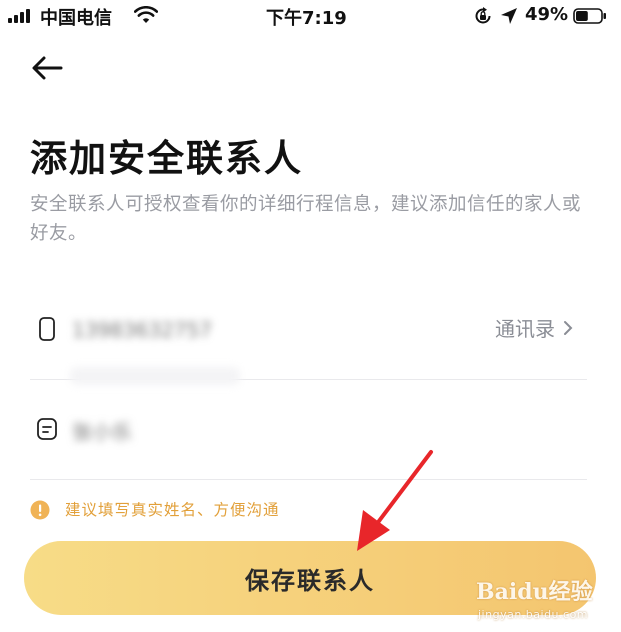 This screenshot has height=632, width=621. I want to click on watermark-sub: jingyan.baidu.com, so click(533, 614).